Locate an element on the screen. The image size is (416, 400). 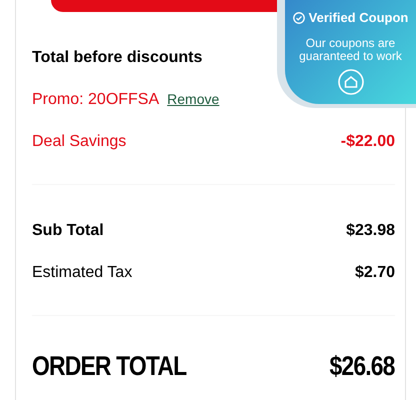
summary-label: Deal Savings is located at coordinates (79, 142).